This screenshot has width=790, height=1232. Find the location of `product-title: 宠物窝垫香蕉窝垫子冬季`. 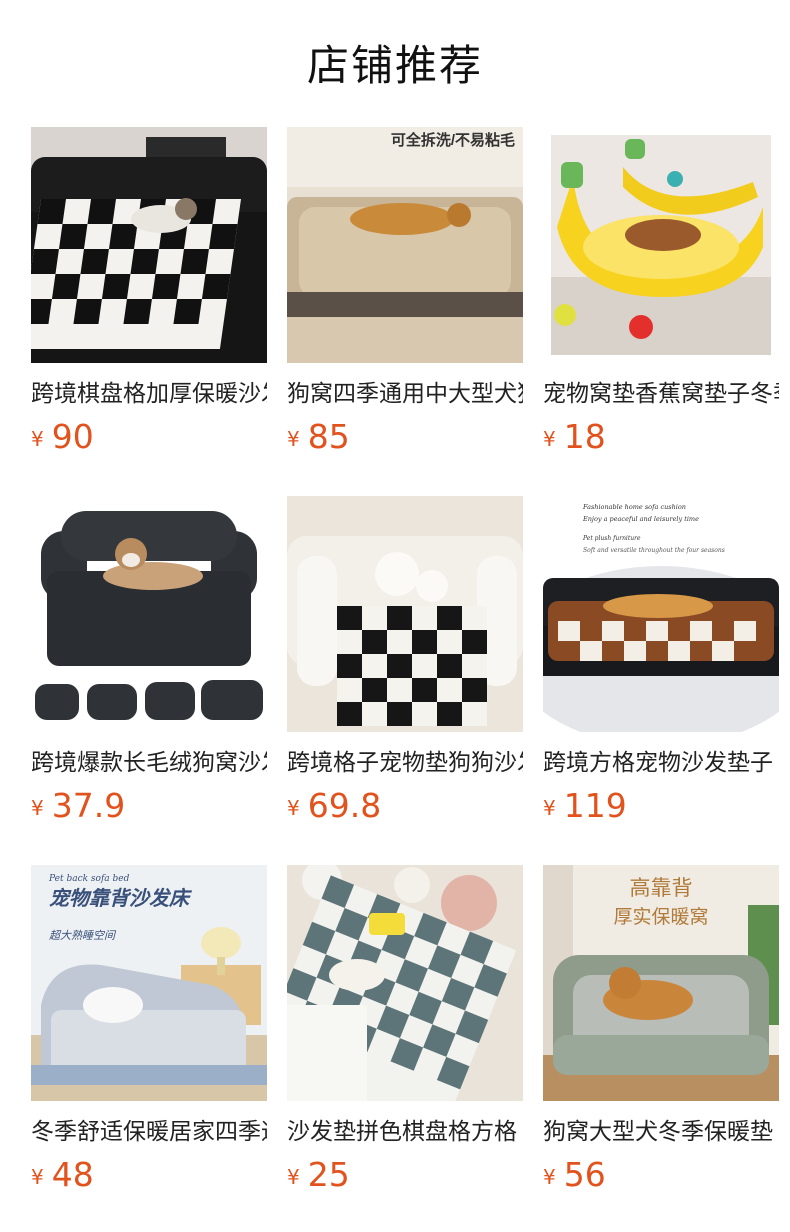

product-title: 宠物窝垫香蕉窝垫子冬季 is located at coordinates (661, 394).